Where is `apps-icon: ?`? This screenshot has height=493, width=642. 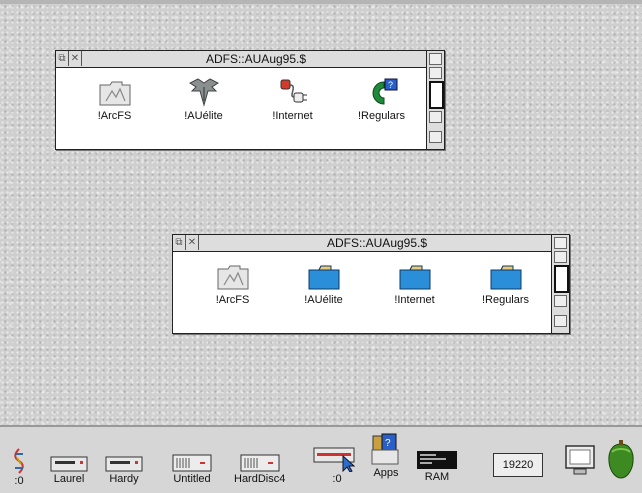
apps-icon: ? is located at coordinates (385, 449).